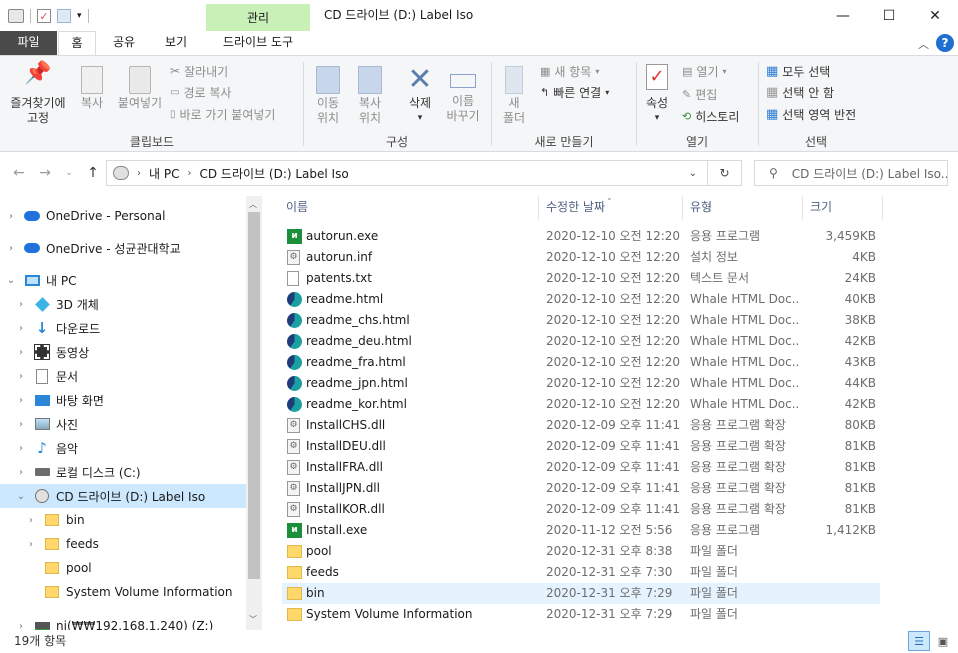 The image size is (958, 653). What do you see at coordinates (843, 16) in the screenshot?
I see `minimize-button: —` at bounding box center [843, 16].